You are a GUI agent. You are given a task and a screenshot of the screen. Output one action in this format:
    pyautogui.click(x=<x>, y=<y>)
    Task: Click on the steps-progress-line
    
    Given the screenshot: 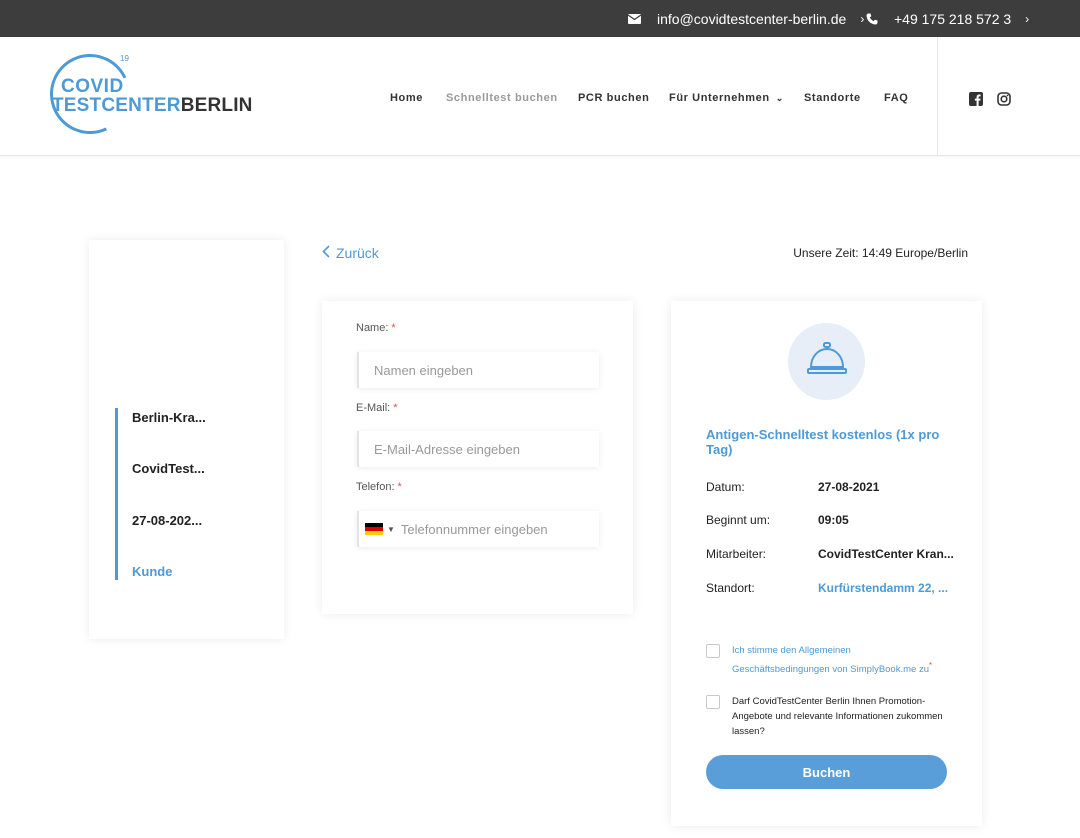 What is the action you would take?
    pyautogui.click(x=116, y=494)
    